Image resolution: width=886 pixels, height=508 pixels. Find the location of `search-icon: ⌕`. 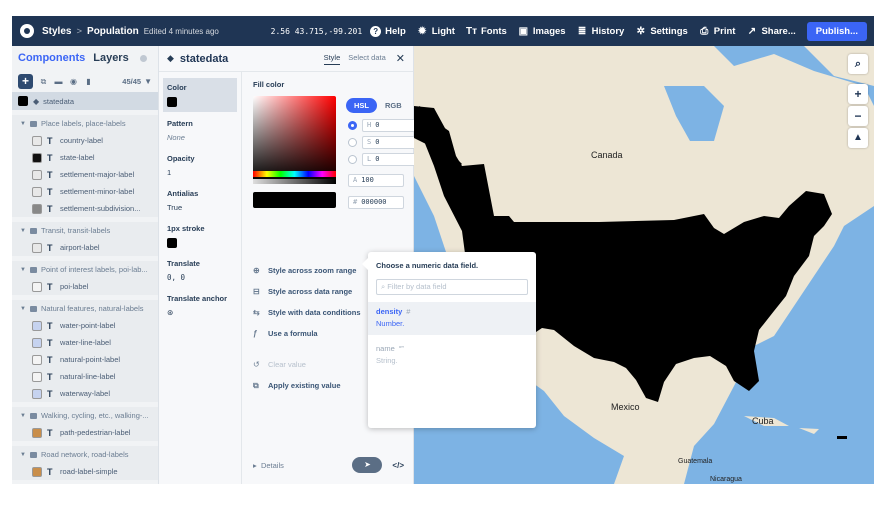

search-icon: ⌕ is located at coordinates (858, 64).